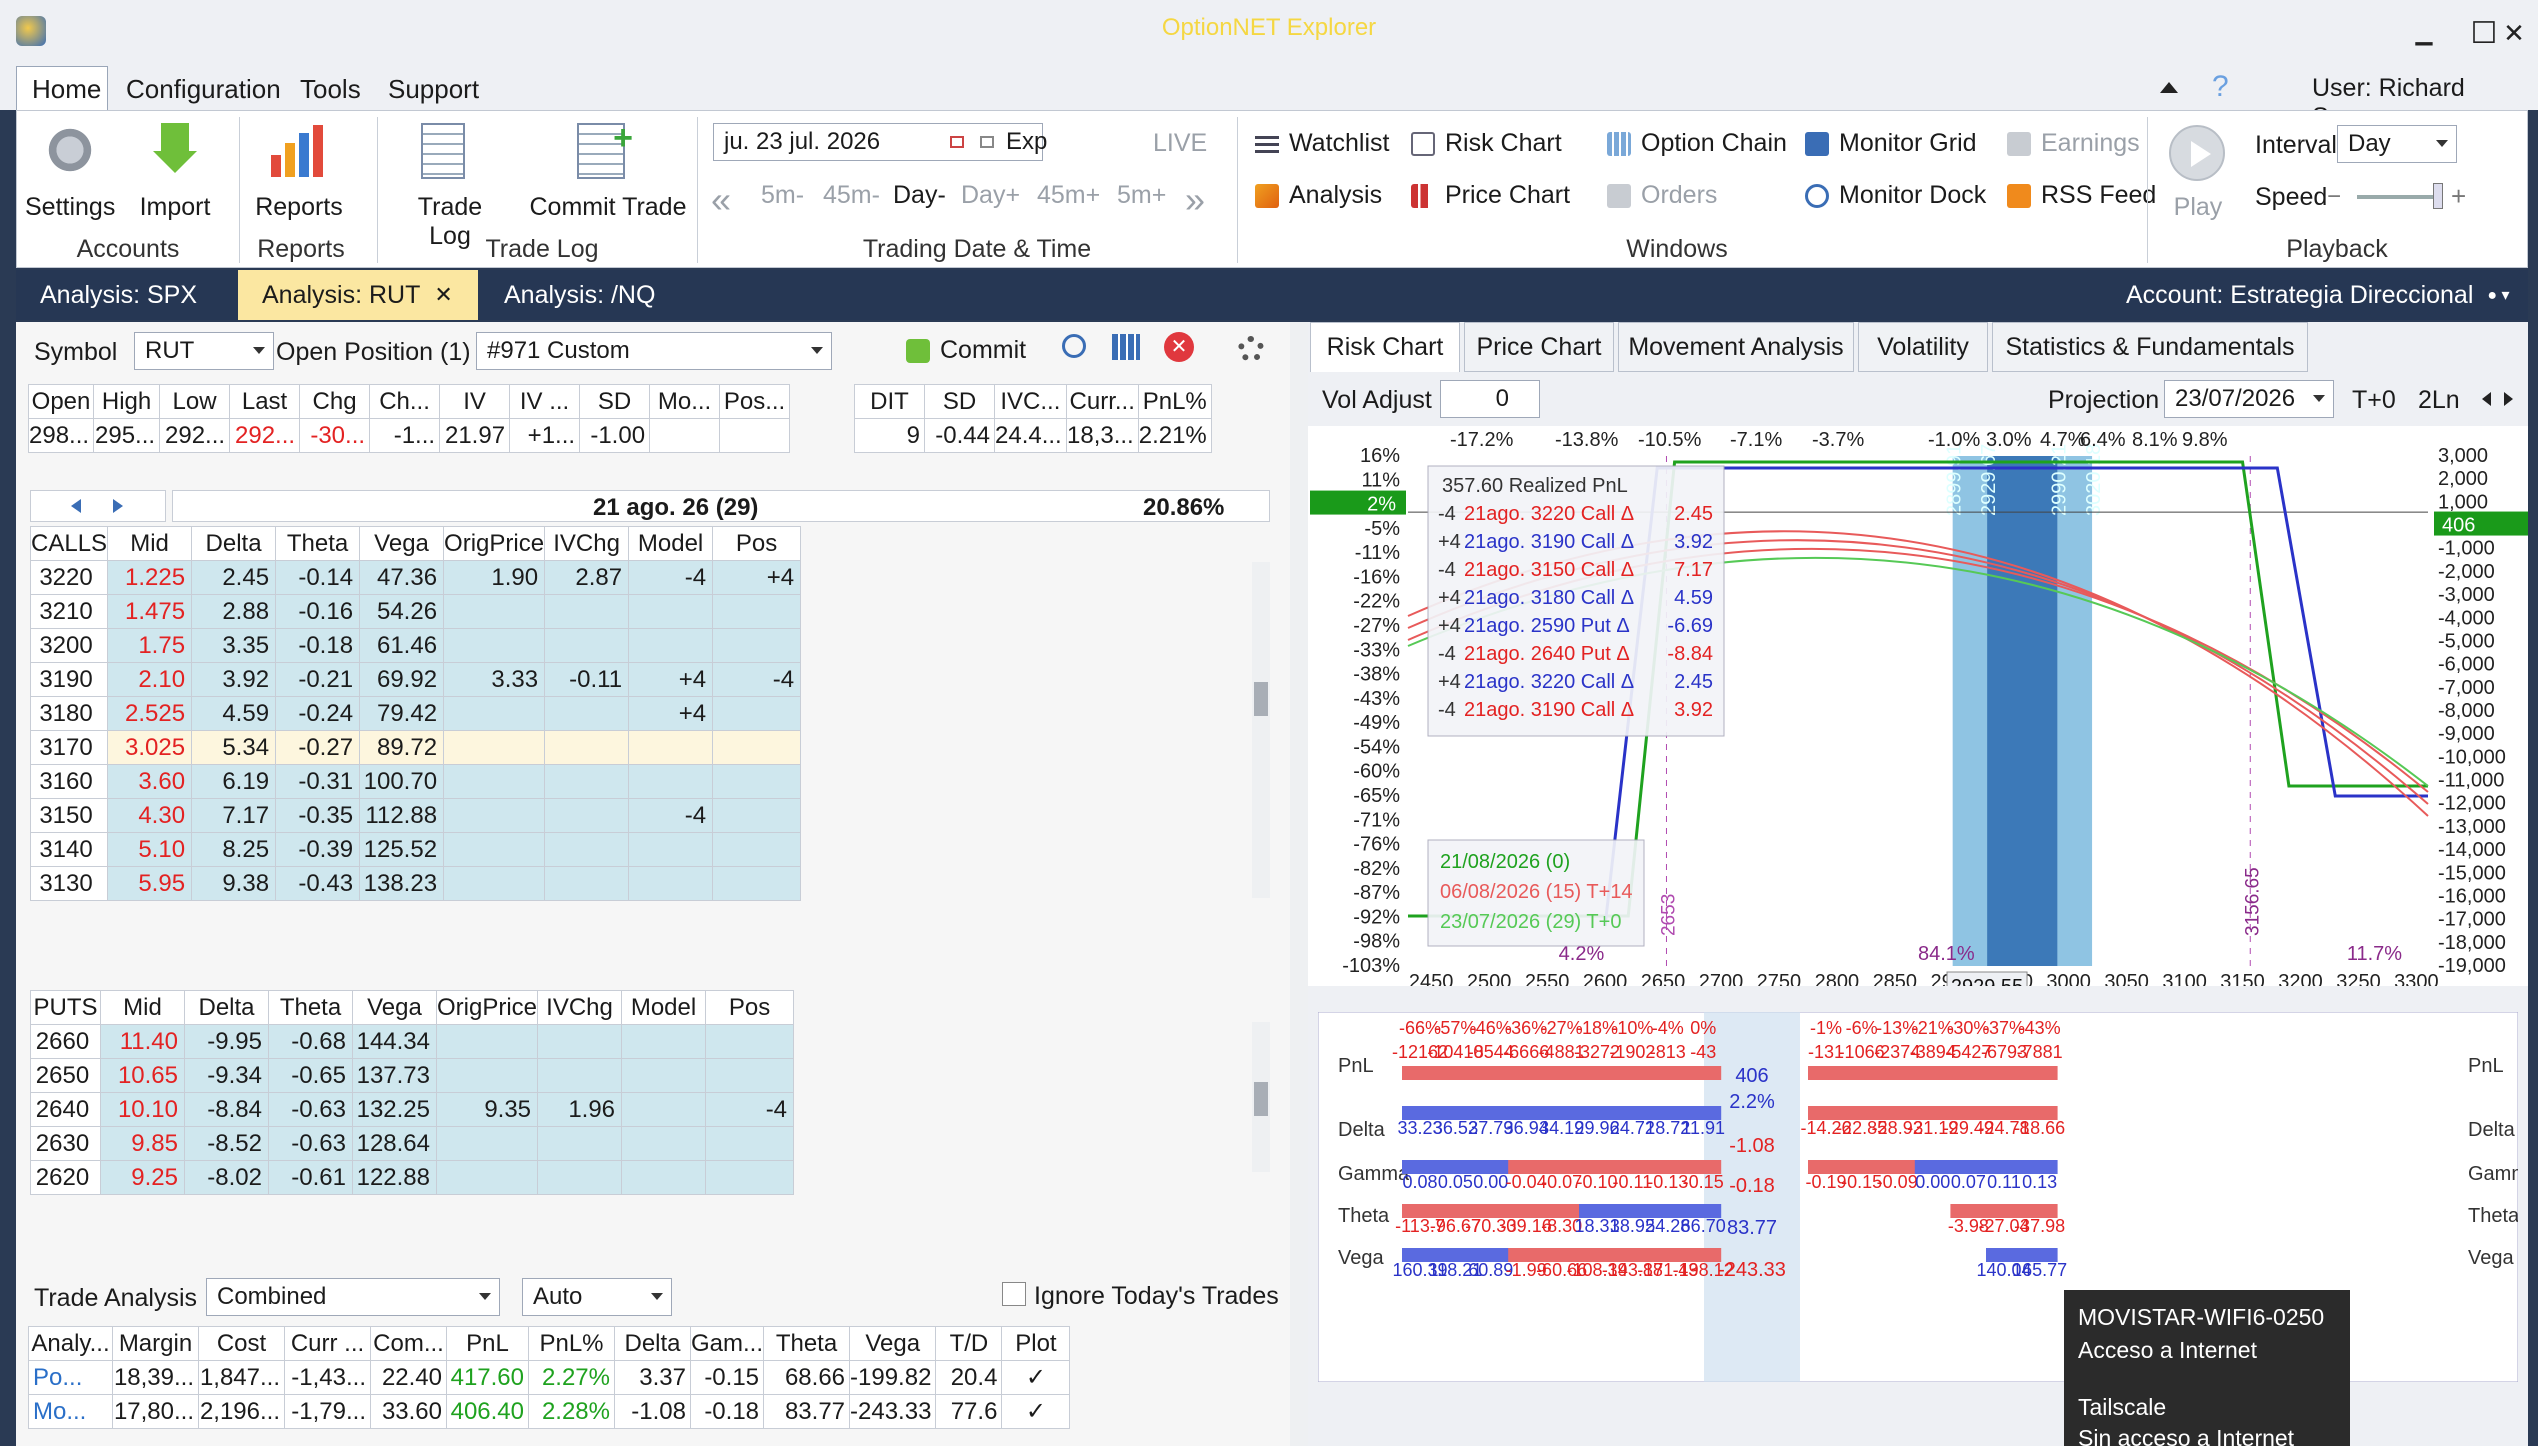 This screenshot has height=1446, width=2538. I want to click on step-5m-back: 5m-, so click(782, 195).